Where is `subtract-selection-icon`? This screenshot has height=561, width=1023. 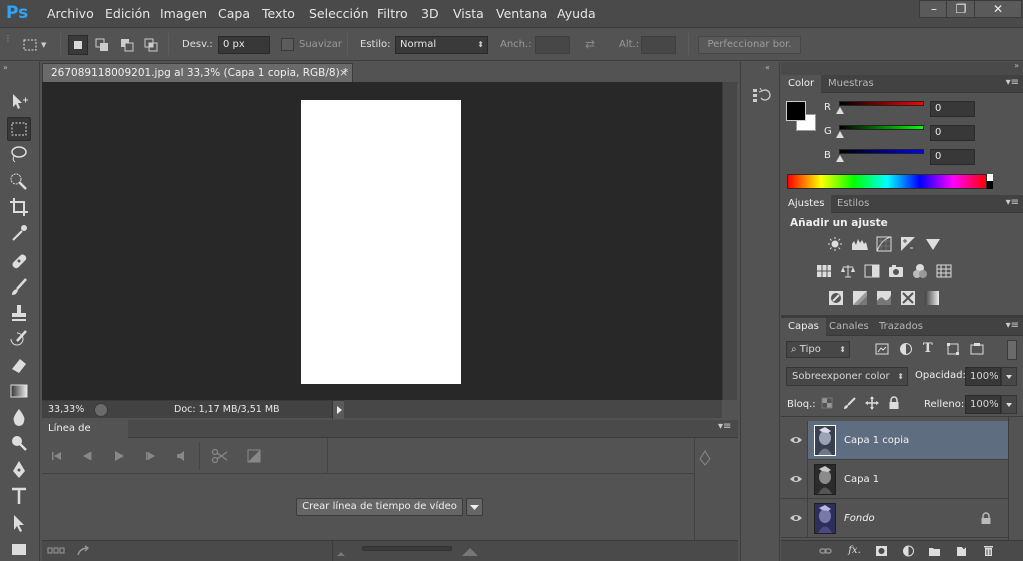
subtract-selection-icon is located at coordinates (127, 45).